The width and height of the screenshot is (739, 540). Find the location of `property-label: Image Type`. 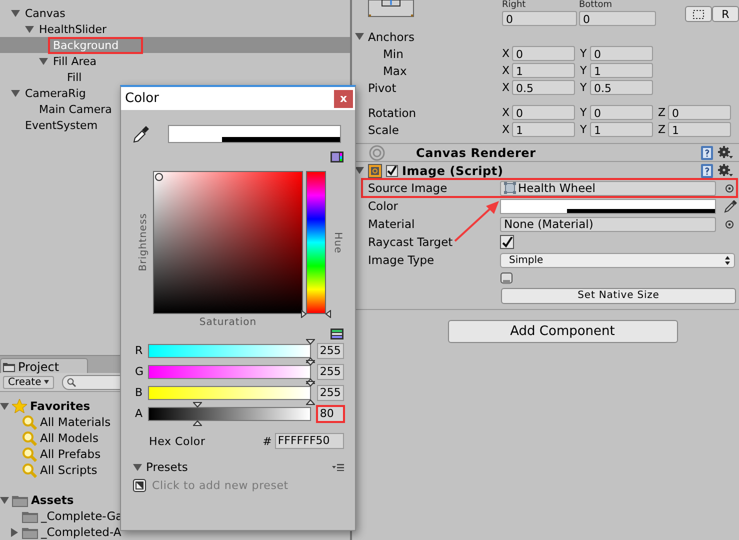

property-label: Image Type is located at coordinates (402, 260).